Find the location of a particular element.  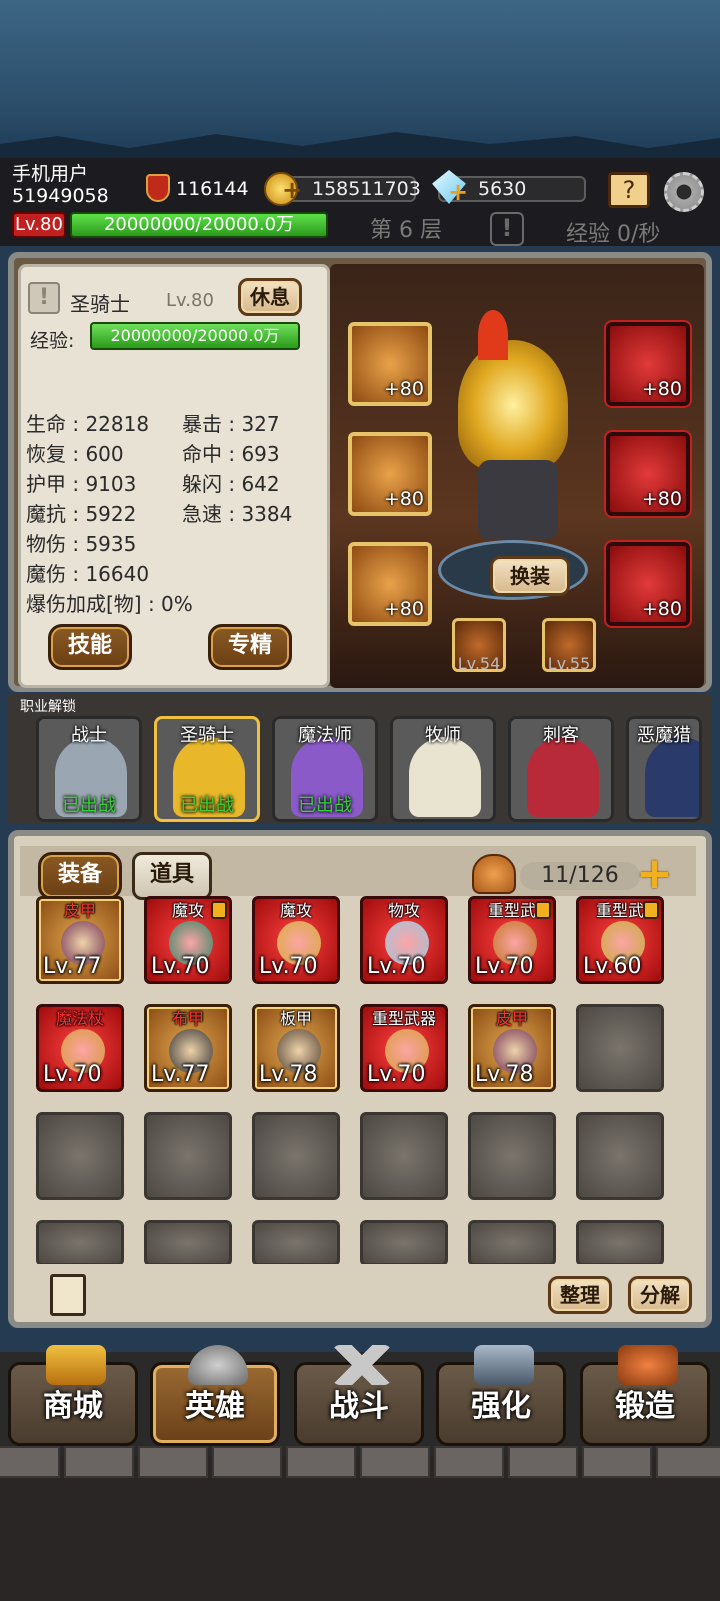

class-card: 战士 已出战 is located at coordinates (89, 769).